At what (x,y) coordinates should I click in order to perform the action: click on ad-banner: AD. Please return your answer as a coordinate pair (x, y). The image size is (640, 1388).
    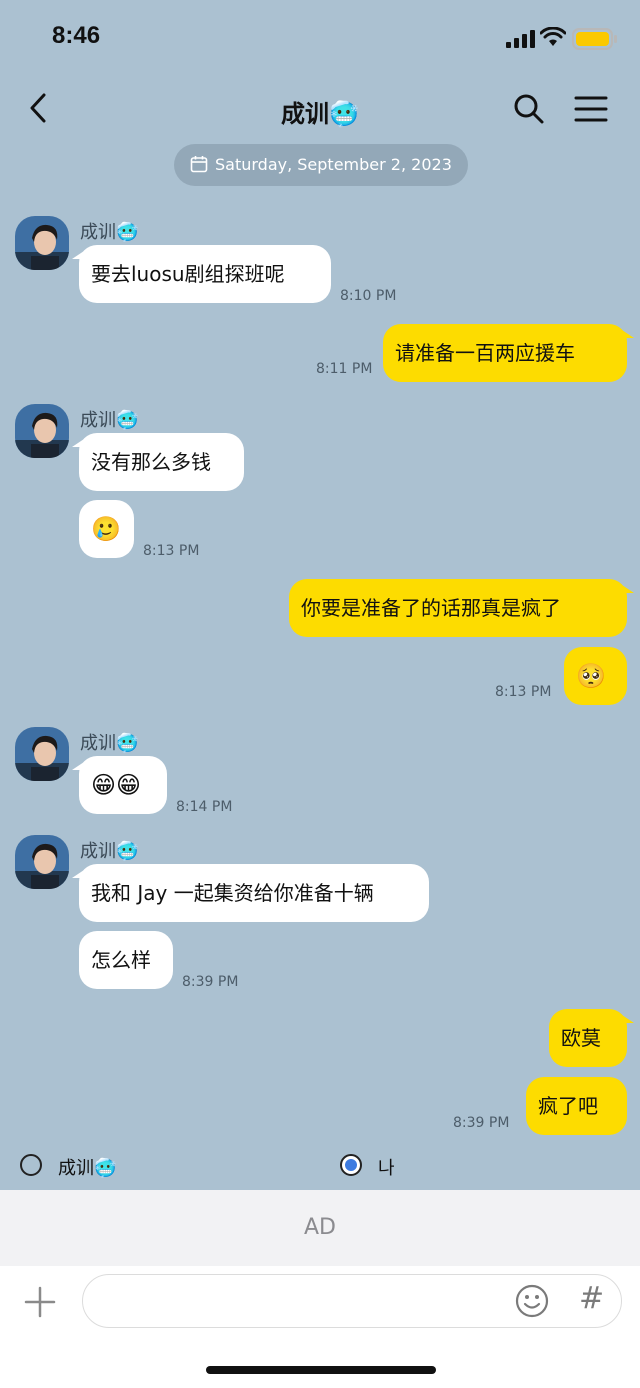
    Looking at the image, I should click on (320, 1228).